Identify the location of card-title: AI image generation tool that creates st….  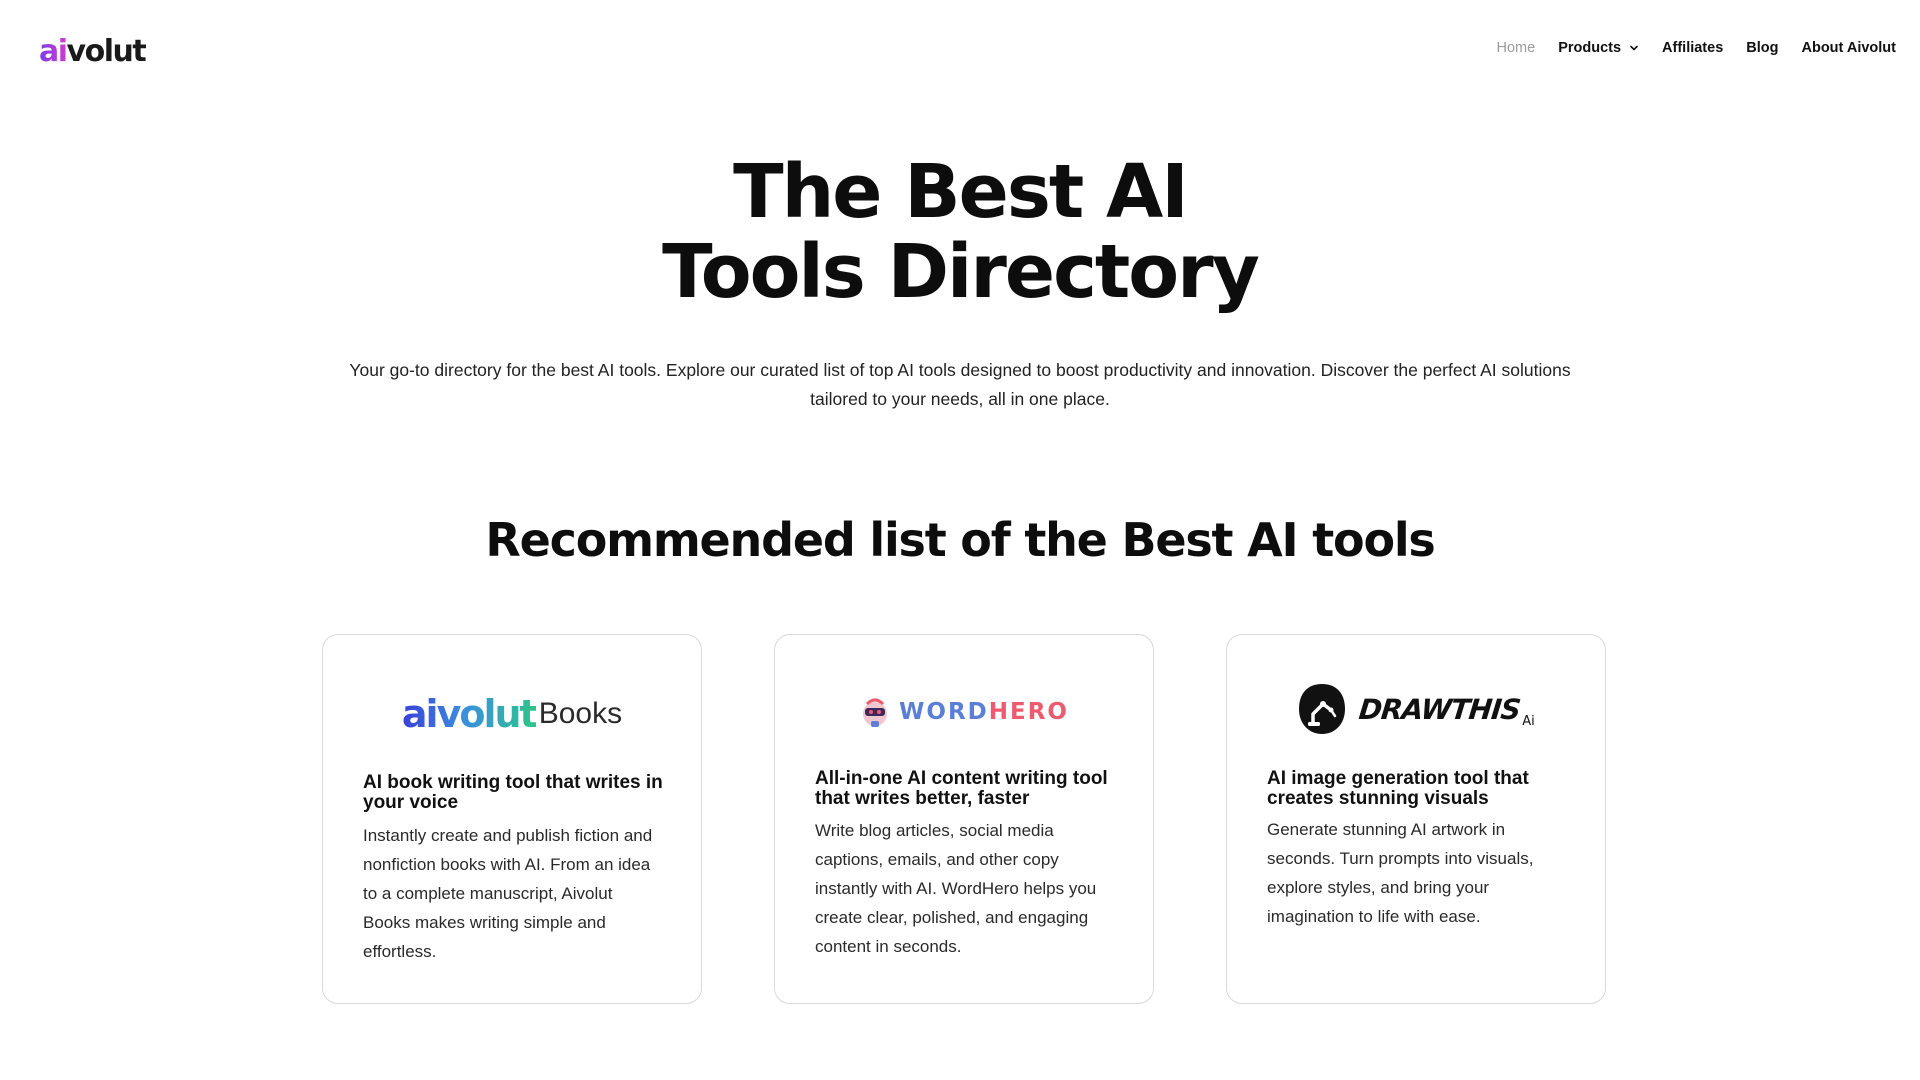
(1398, 788).